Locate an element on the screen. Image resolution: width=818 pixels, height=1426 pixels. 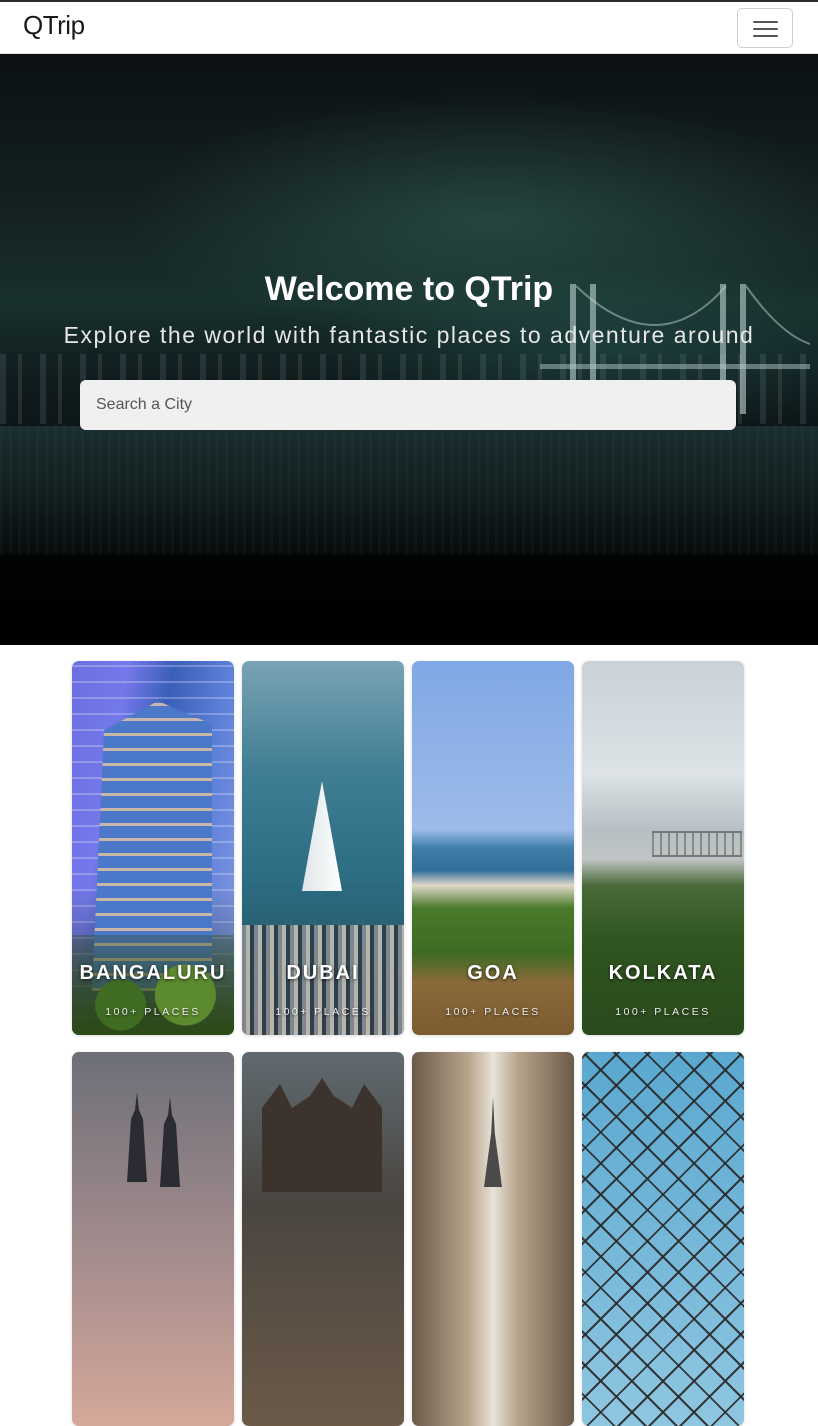
hero-title: Welcome to QTrip is located at coordinates (409, 289).